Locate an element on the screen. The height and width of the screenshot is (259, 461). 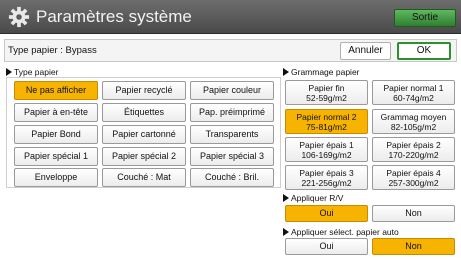
paper-type-cardstock: Papier cartonné is located at coordinates (144, 134).